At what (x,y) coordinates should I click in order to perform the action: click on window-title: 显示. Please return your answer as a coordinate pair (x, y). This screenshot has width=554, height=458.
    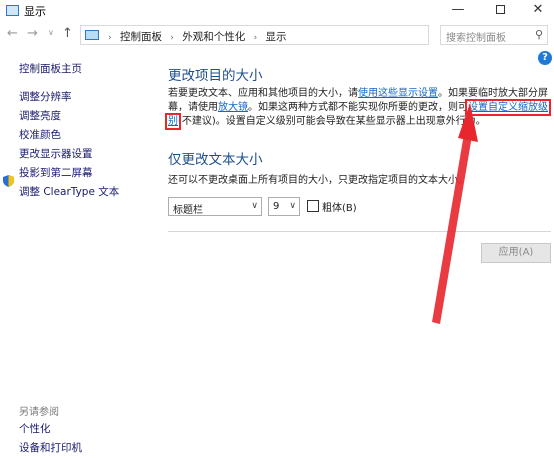
    Looking at the image, I should click on (35, 11).